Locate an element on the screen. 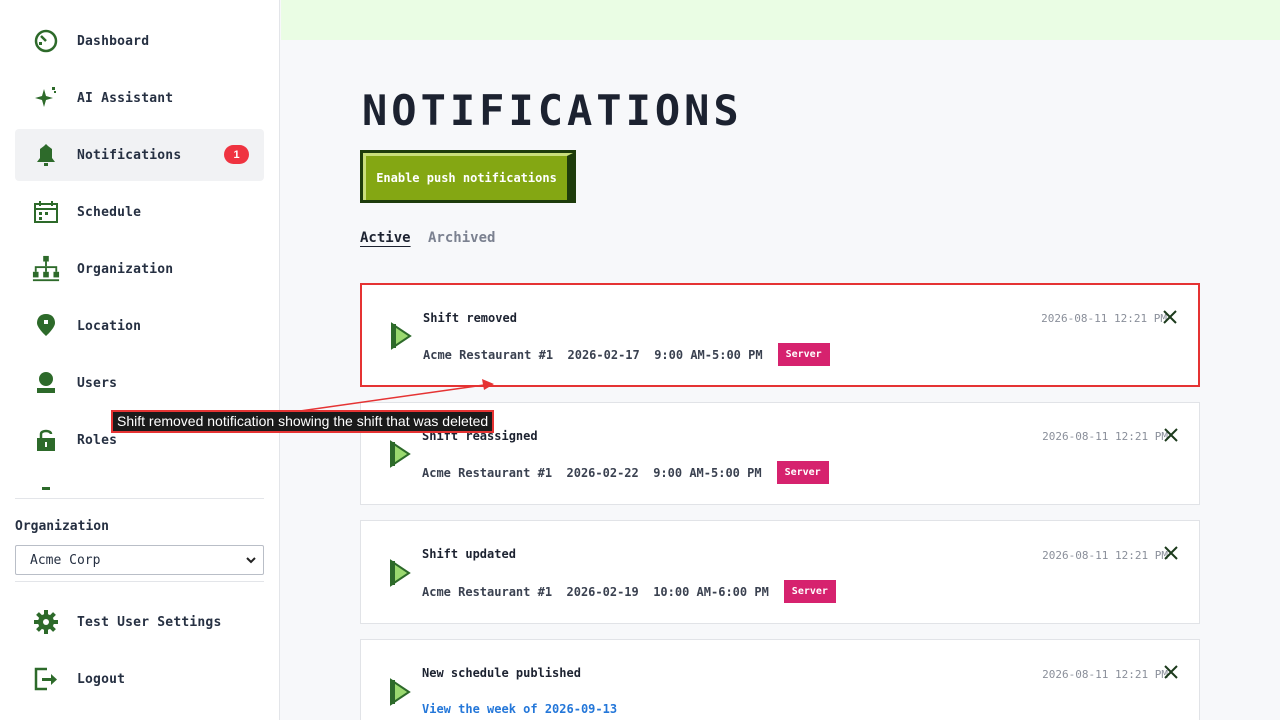  page-title: NOTIFICATIONS is located at coordinates (552, 110).